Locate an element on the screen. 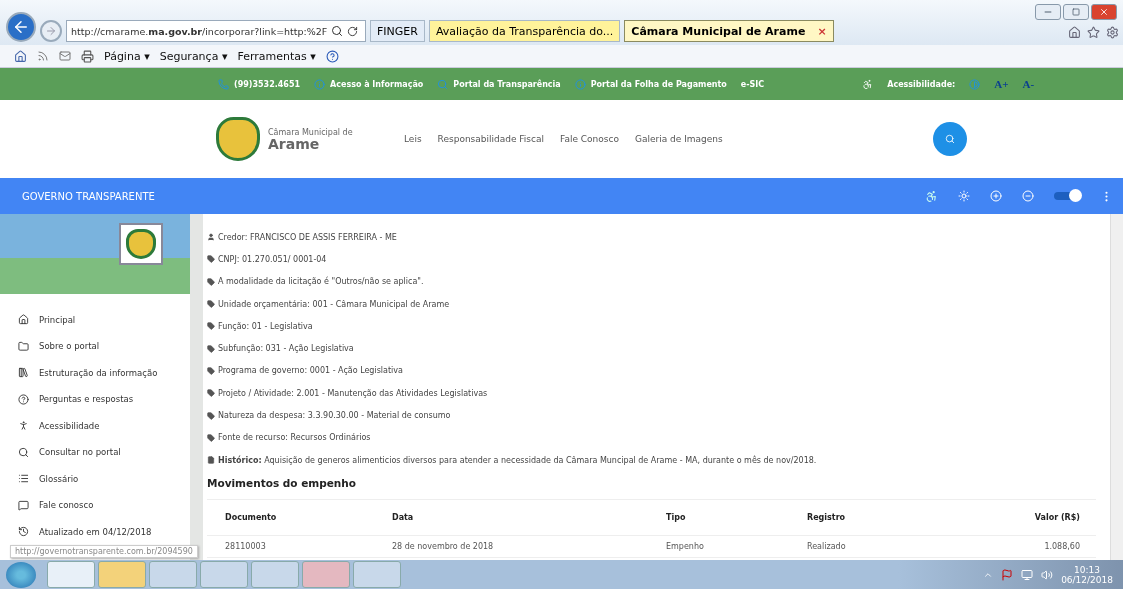 This screenshot has height=589, width=1123. flag-icon is located at coordinates (1007, 574).